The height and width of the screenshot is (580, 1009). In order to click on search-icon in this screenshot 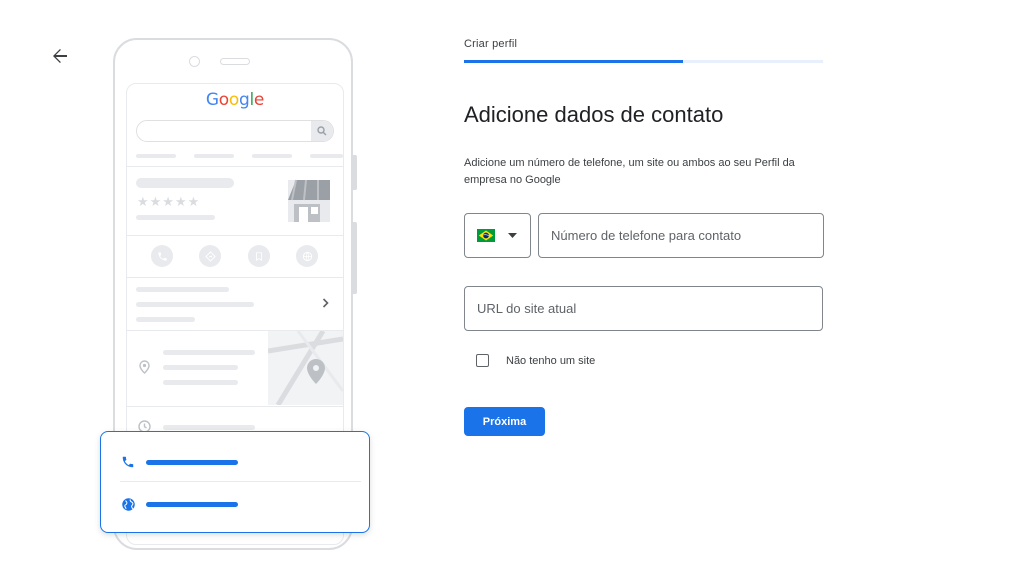, I will do `click(322, 131)`.